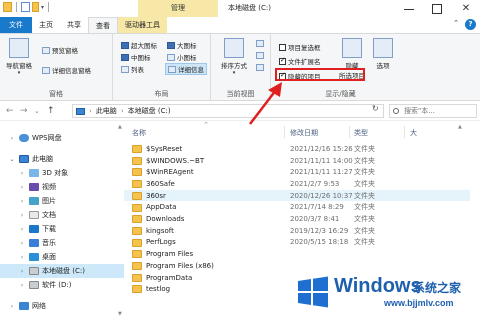  Describe the element at coordinates (62, 243) in the screenshot. I see `nav-item: › 音乐` at that location.